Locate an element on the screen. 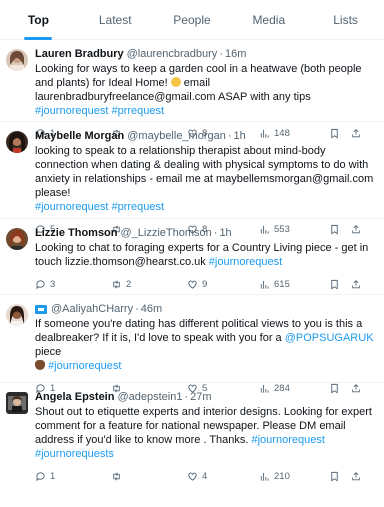 The width and height of the screenshot is (384, 507). views-count: 615 is located at coordinates (282, 284).